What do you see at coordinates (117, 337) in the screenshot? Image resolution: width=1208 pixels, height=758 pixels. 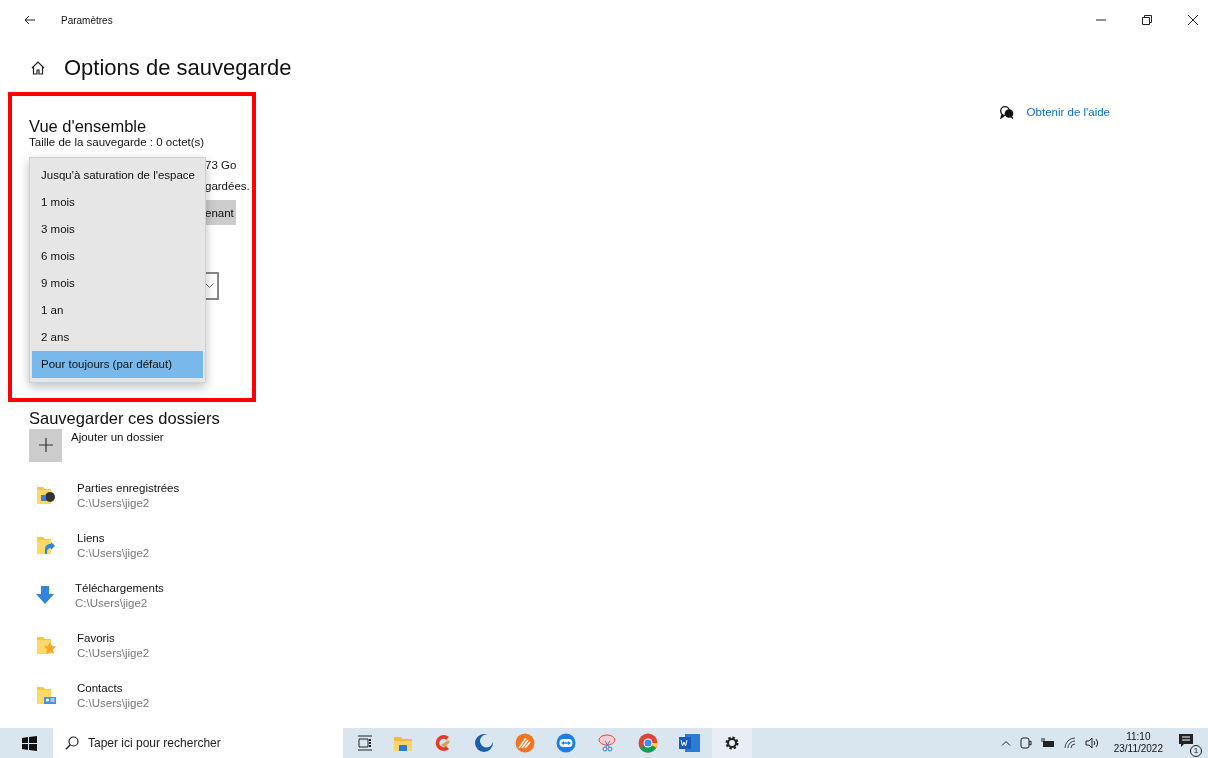 I see `dropdown-option: 2 ans` at bounding box center [117, 337].